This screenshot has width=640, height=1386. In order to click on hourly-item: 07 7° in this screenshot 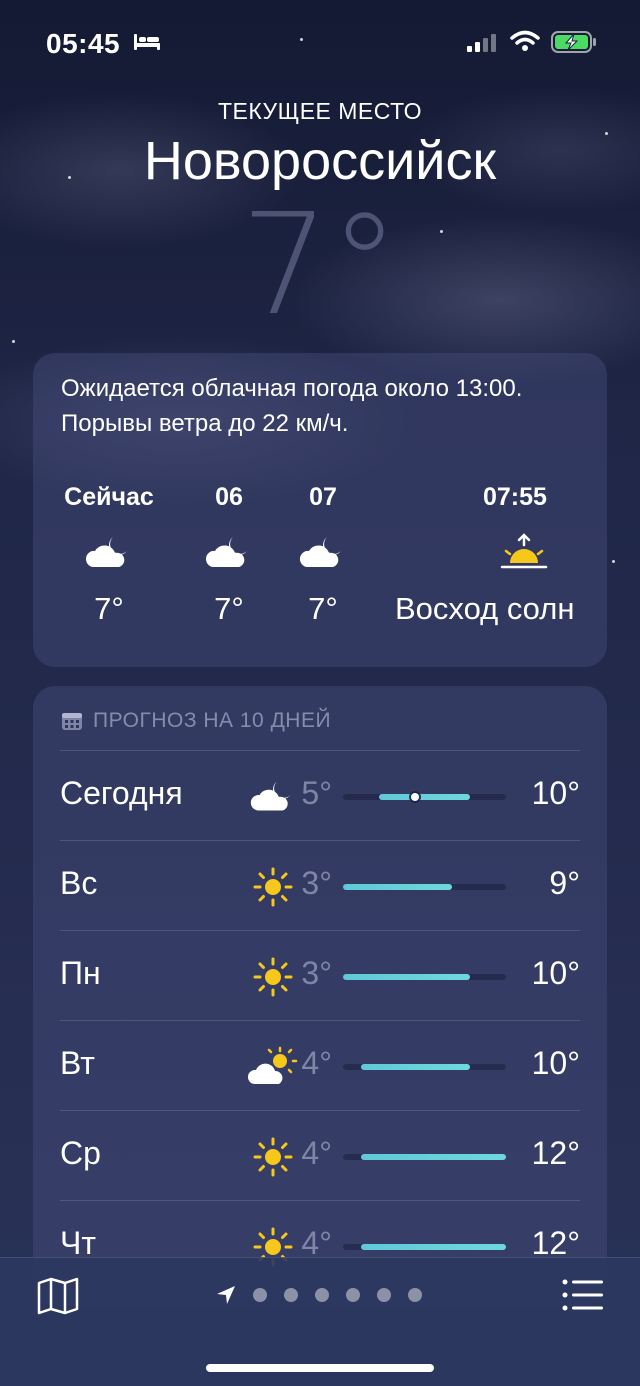, I will do `click(323, 555)`.